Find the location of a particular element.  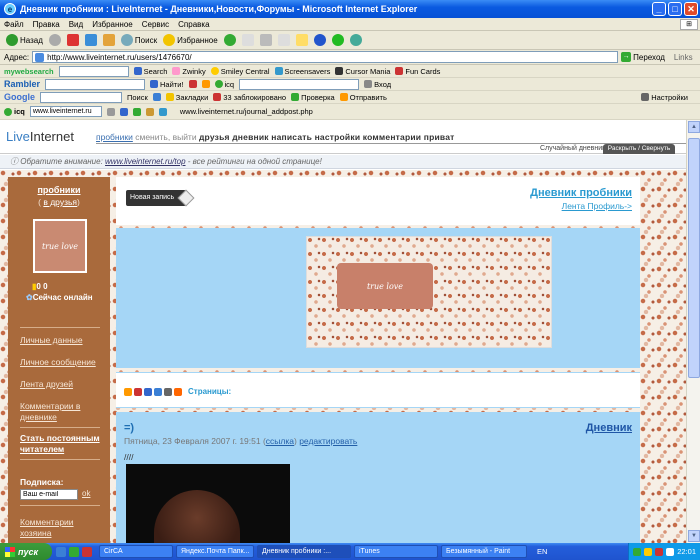

icq-weather-icon is located at coordinates (136, 111).